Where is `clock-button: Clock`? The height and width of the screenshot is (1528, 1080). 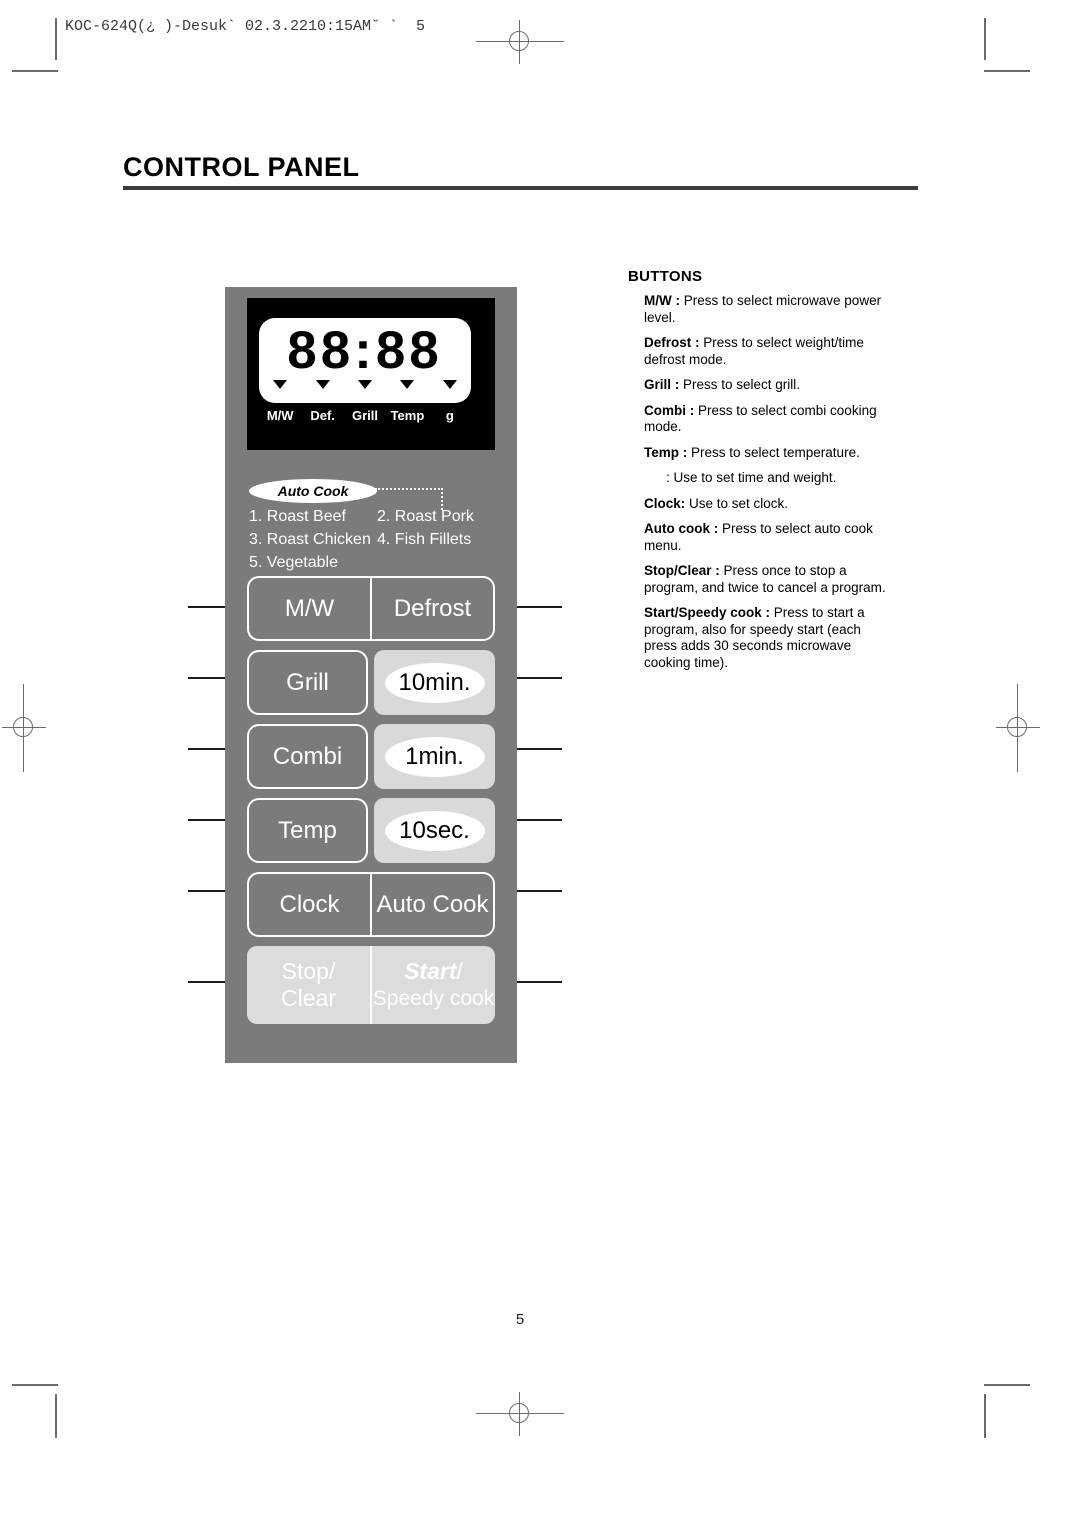
clock-button: Clock is located at coordinates (309, 904).